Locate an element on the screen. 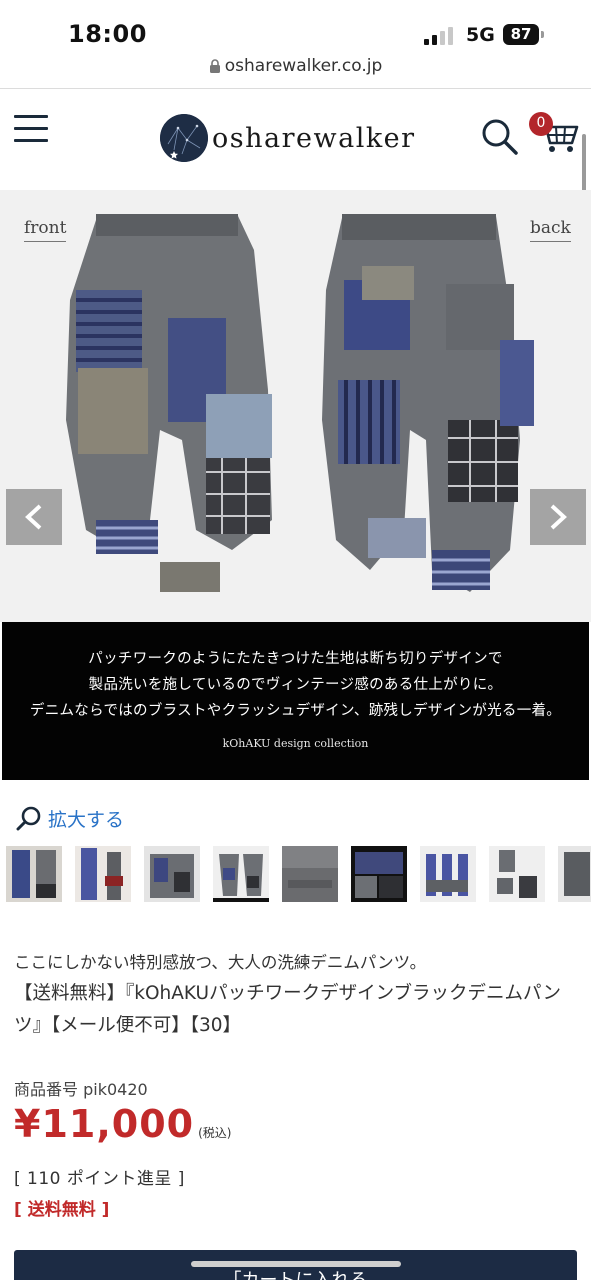 This screenshot has width=591, height=1280. product-price: ¥11,000 (税込) is located at coordinates (122, 1124).